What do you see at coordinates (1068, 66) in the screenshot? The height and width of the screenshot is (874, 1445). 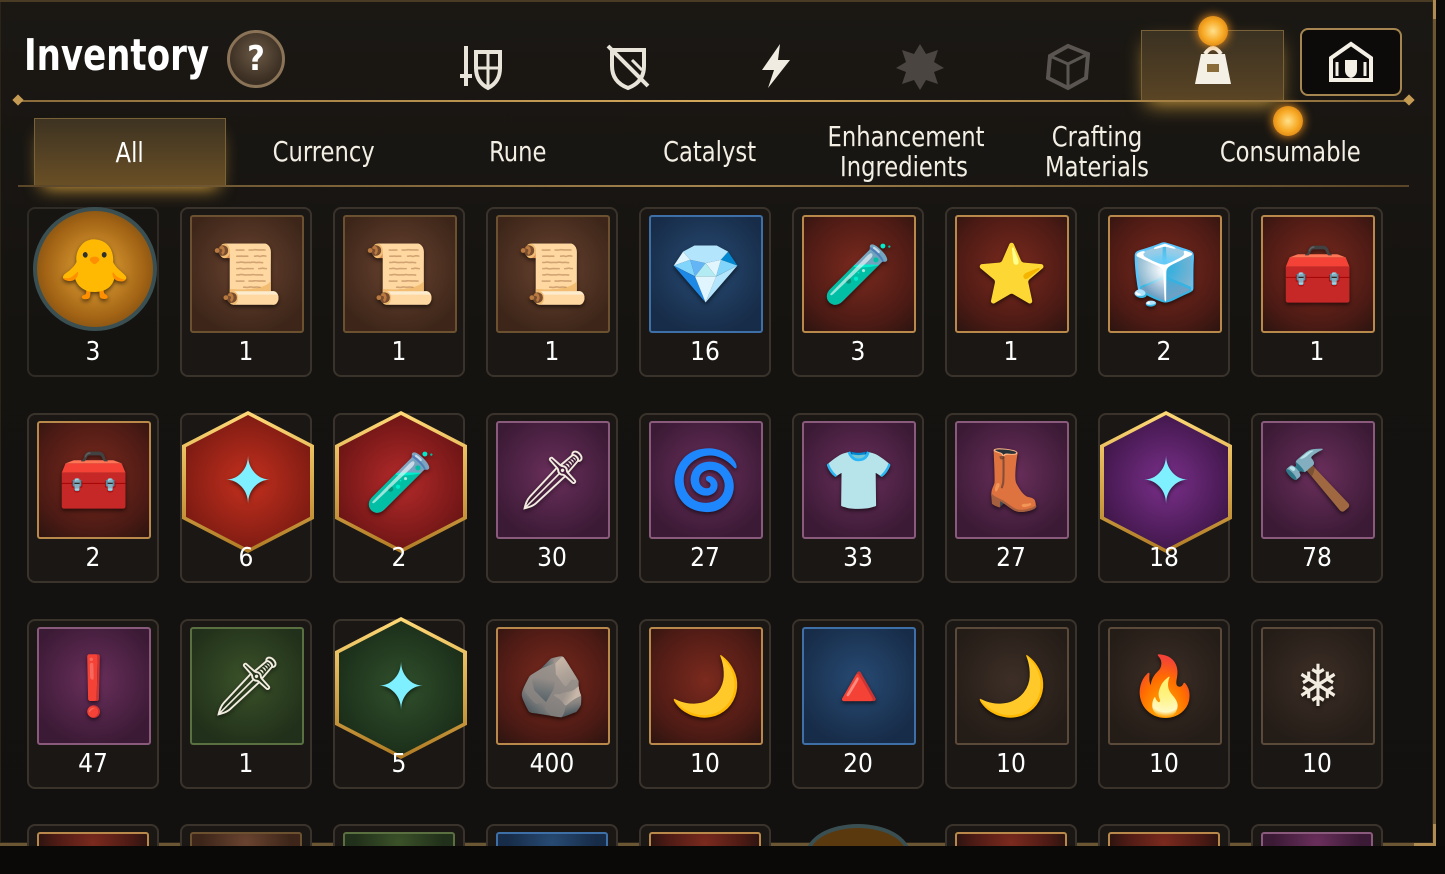 I see `material-box-icon` at bounding box center [1068, 66].